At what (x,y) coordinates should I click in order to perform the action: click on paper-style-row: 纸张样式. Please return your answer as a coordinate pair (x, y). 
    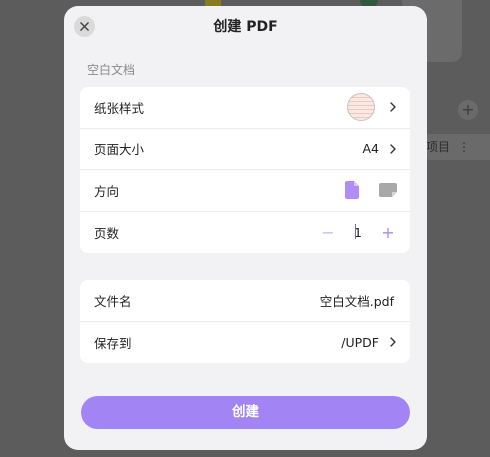
    Looking at the image, I should click on (245, 108).